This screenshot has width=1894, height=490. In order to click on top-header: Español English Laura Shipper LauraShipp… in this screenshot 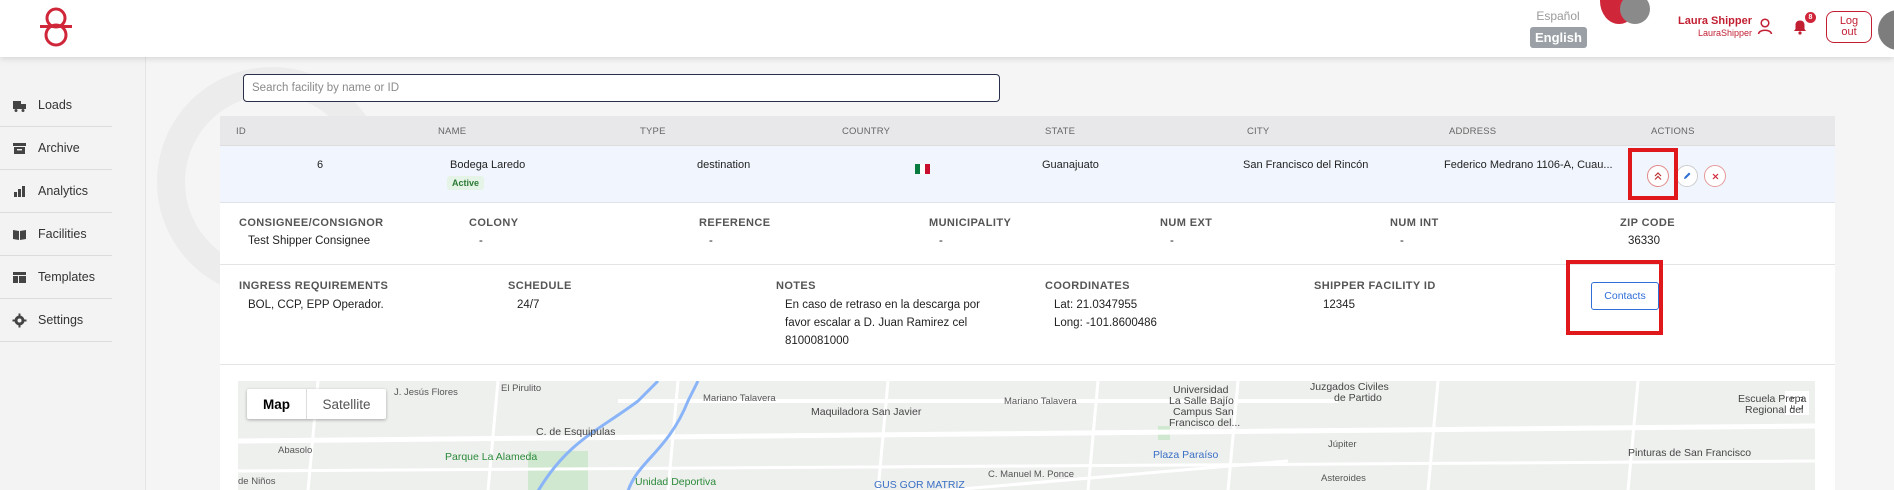, I will do `click(947, 28)`.